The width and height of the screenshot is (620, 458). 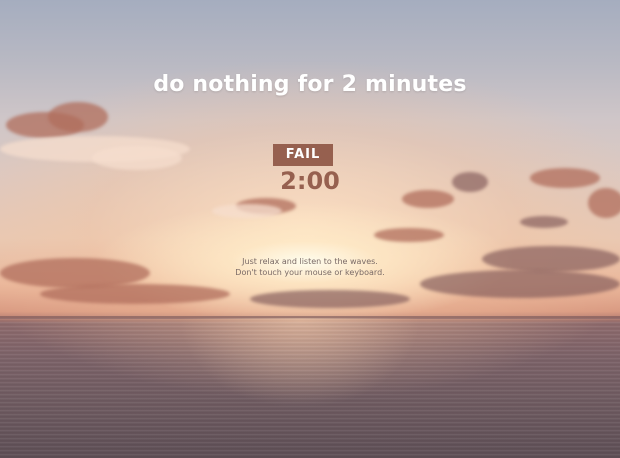 What do you see at coordinates (310, 261) in the screenshot?
I see `instruction-line-1: Just relax and listen to the waves.` at bounding box center [310, 261].